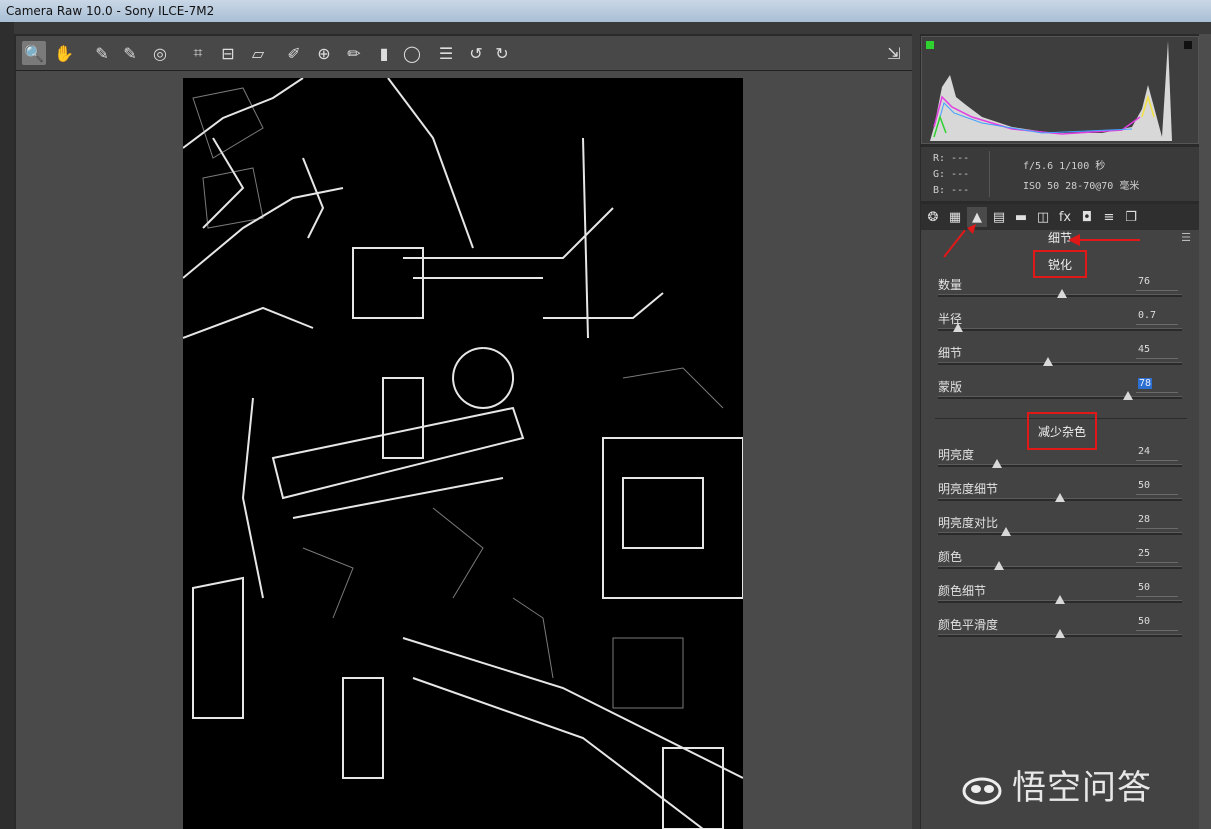 This screenshot has width=1211, height=829. What do you see at coordinates (1157, 623) in the screenshot?
I see `color-smoothness-value-field: 50` at bounding box center [1157, 623].